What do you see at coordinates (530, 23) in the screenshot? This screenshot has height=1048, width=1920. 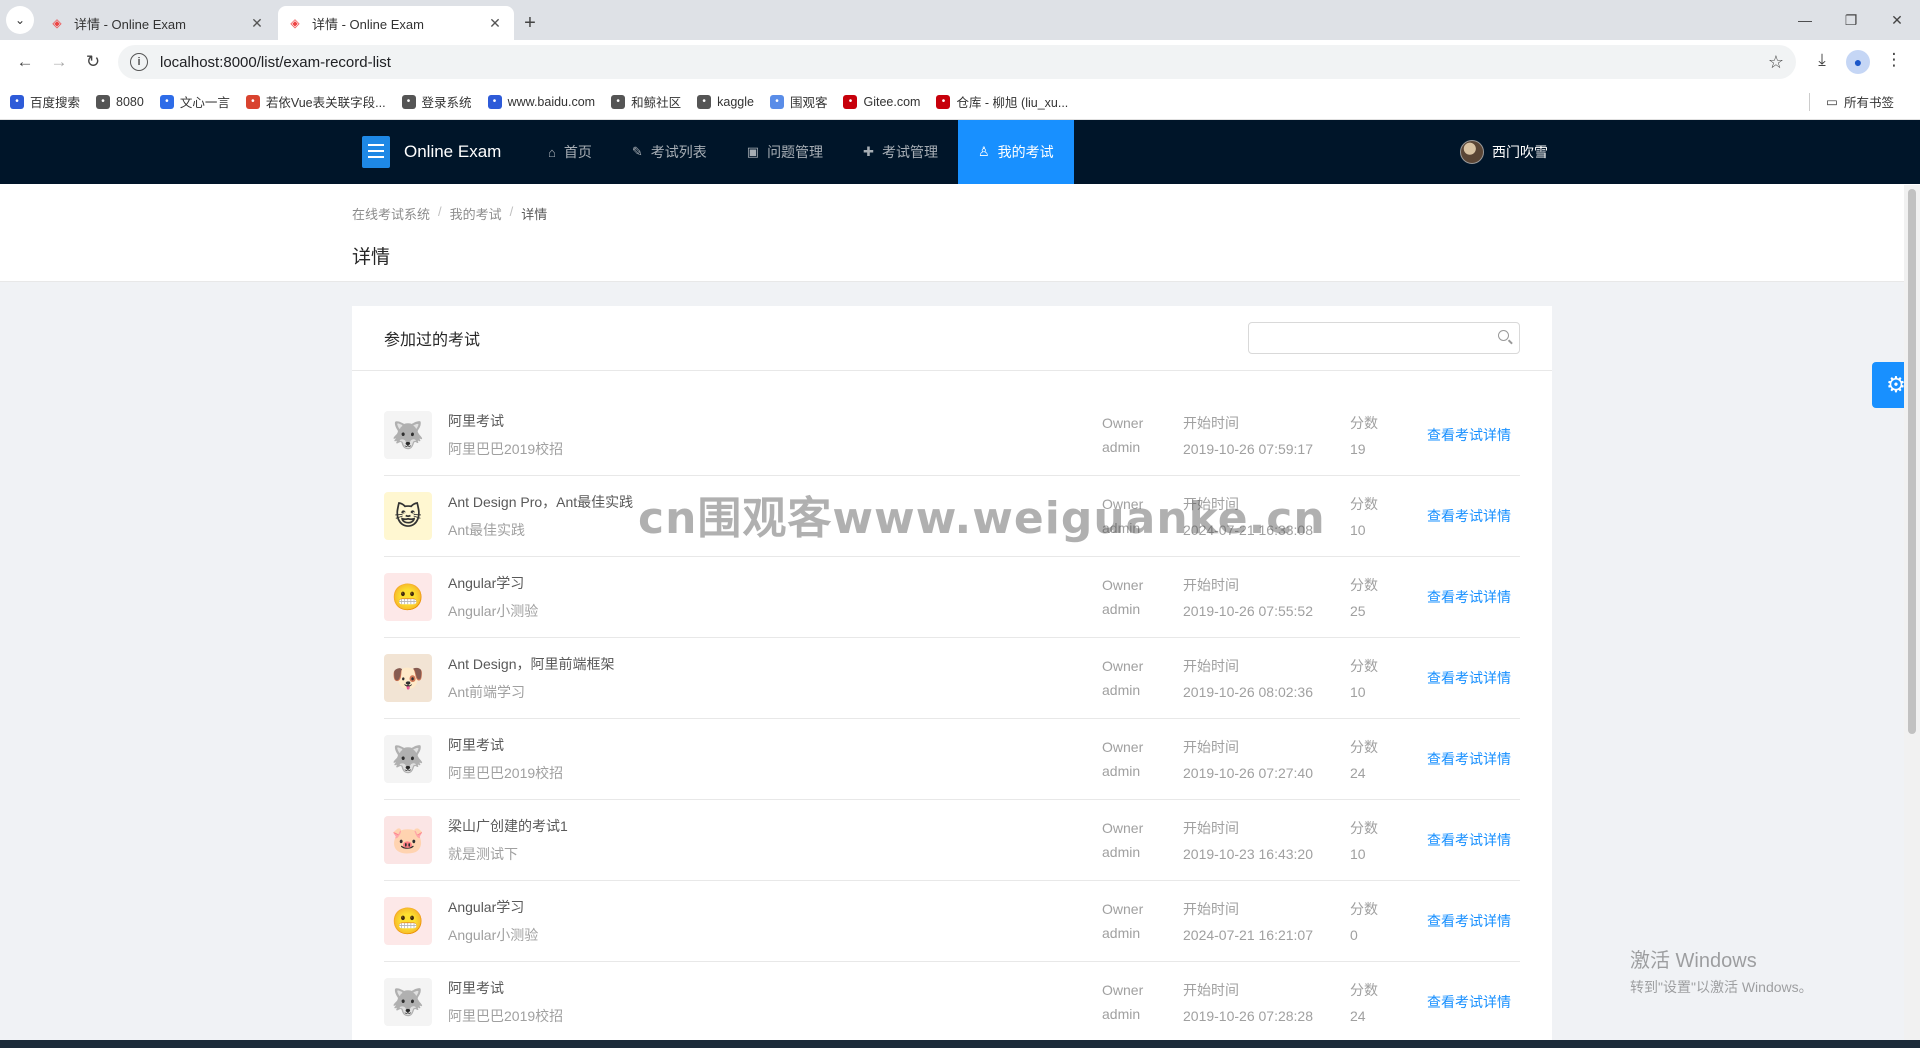 I see `new-tab-plus-icon: +` at bounding box center [530, 23].